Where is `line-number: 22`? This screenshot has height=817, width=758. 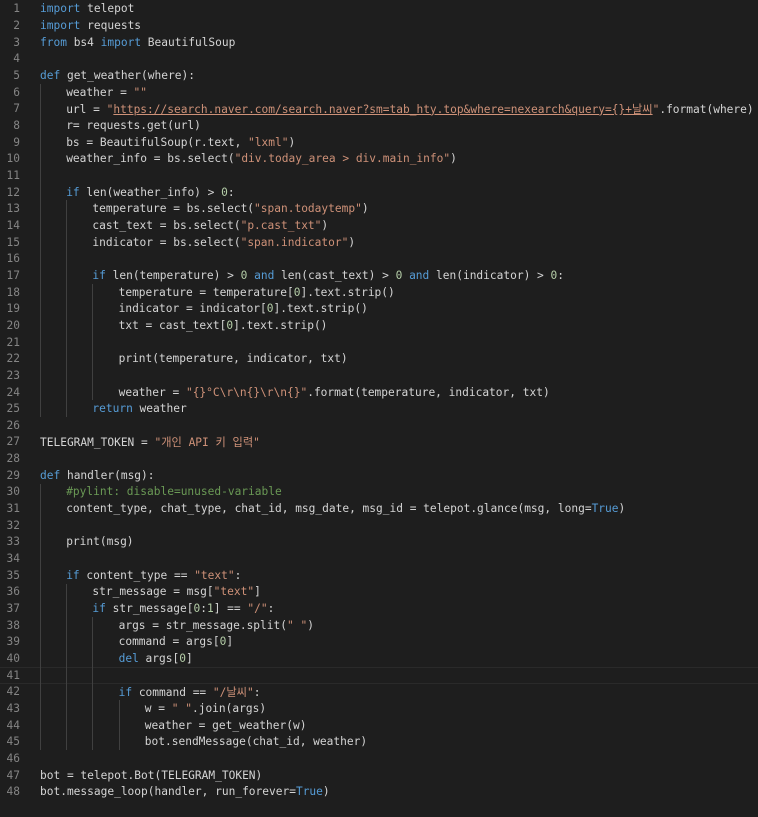
line-number: 22 is located at coordinates (13, 359).